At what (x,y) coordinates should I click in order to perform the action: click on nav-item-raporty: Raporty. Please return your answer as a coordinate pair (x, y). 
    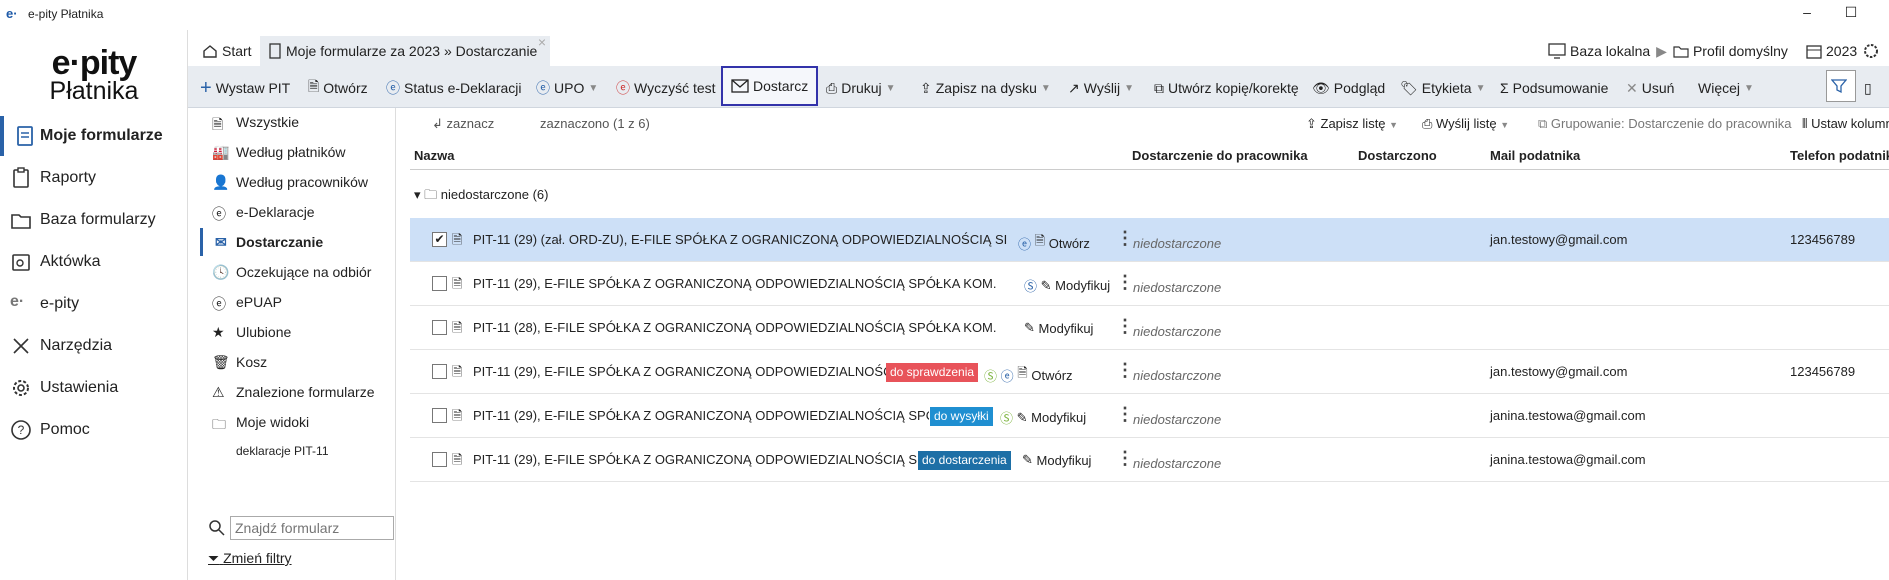
    Looking at the image, I should click on (94, 178).